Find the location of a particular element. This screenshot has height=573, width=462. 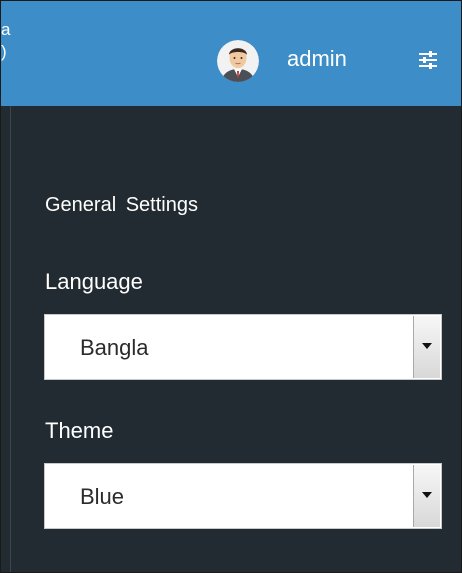

theme-select: Blue is located at coordinates (243, 496).